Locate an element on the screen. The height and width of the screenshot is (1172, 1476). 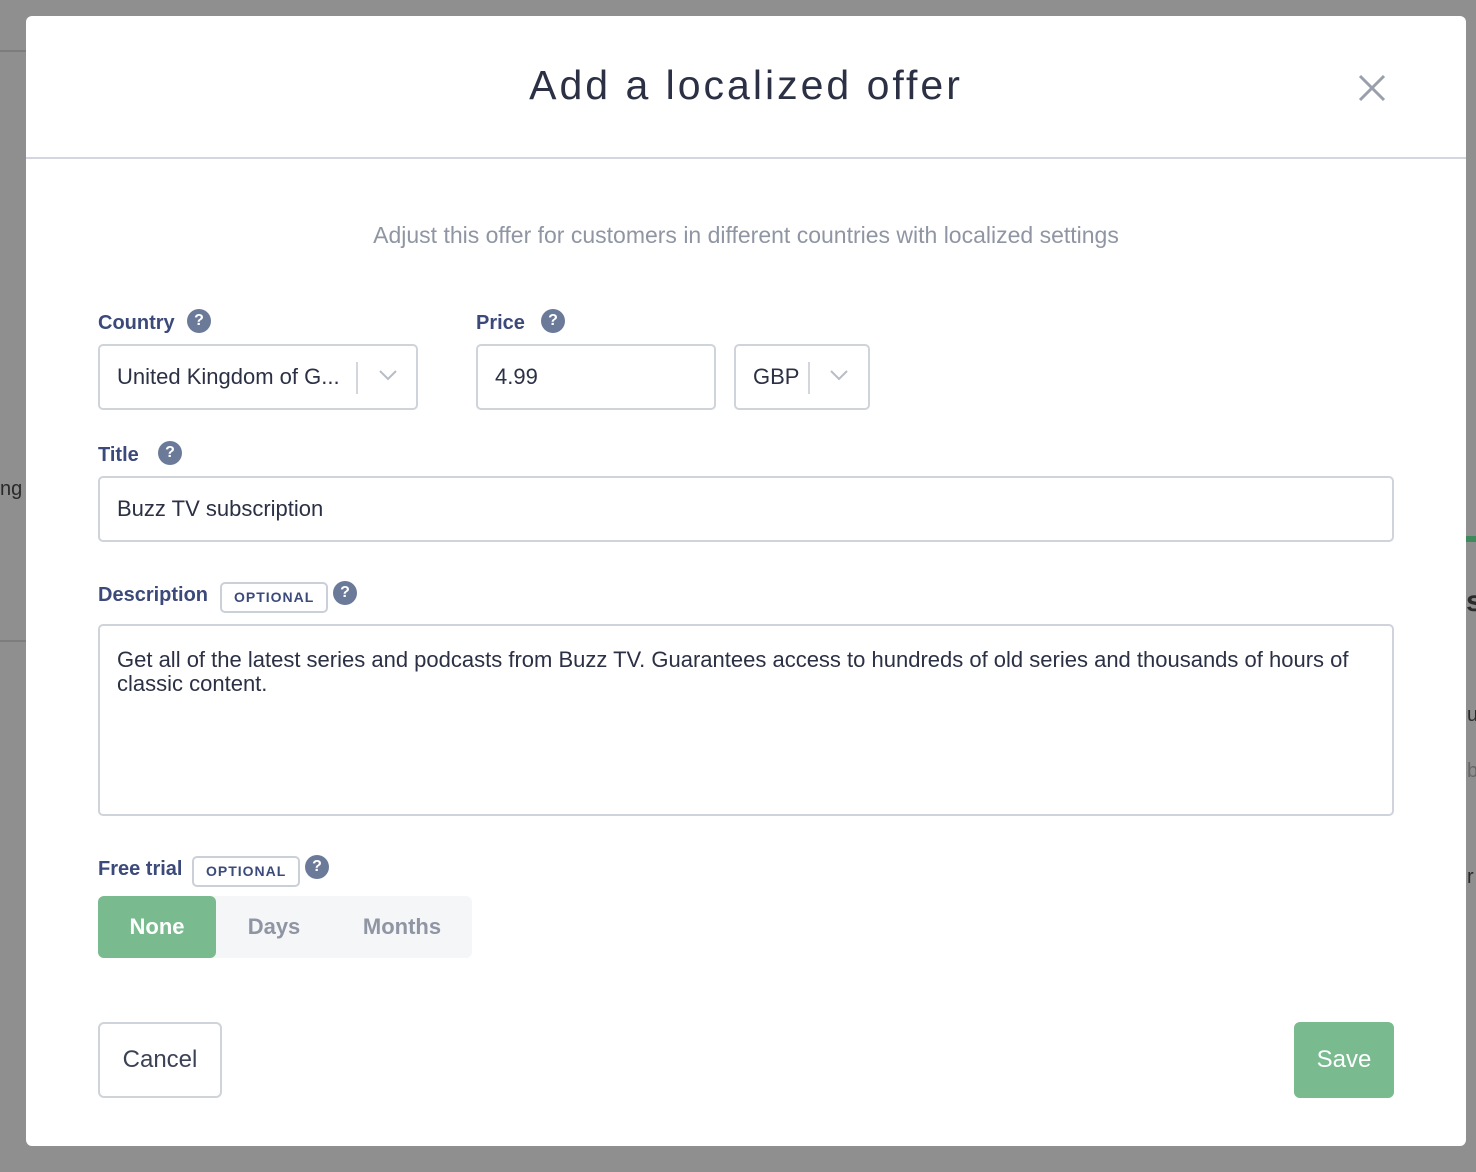
currency-select: GBP is located at coordinates (802, 377).